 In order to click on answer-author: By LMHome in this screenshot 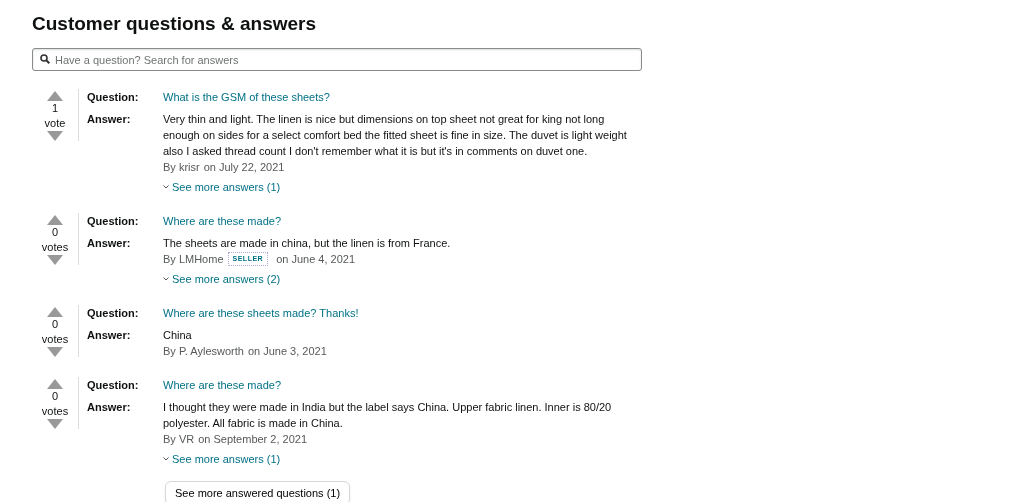, I will do `click(193, 259)`.